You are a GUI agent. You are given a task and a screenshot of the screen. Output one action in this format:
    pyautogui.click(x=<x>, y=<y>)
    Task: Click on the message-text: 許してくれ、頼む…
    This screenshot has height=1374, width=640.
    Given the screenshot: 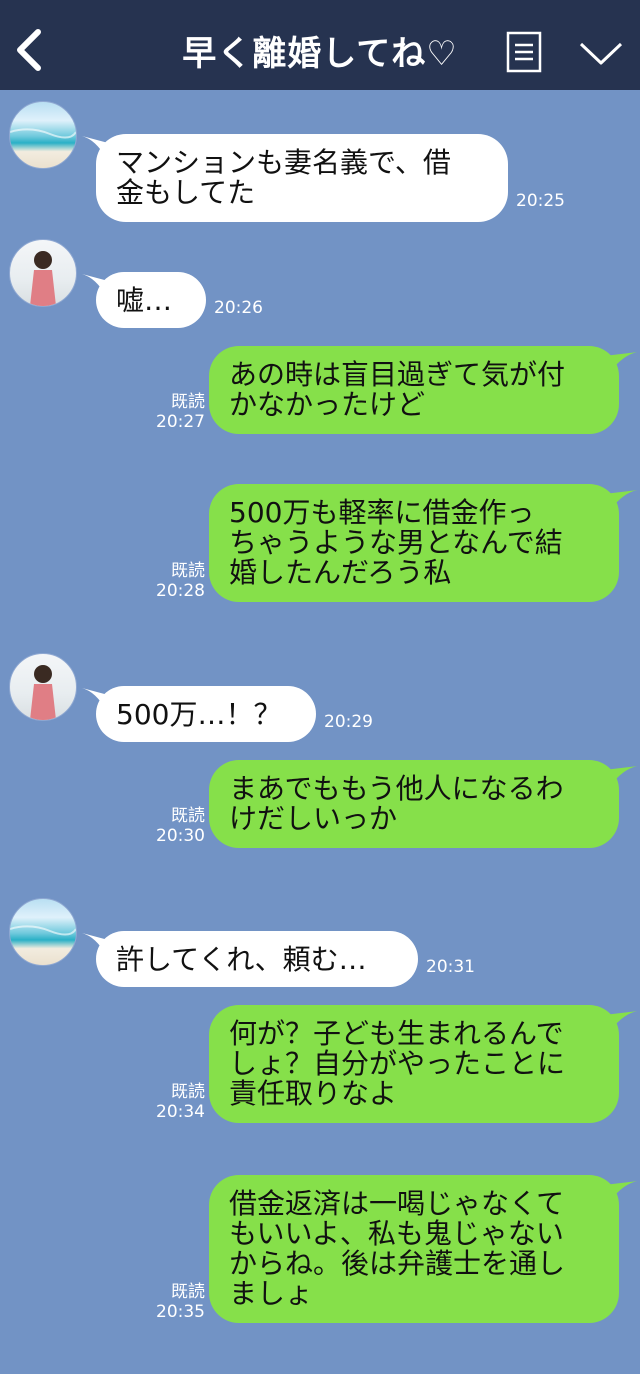 What is the action you would take?
    pyautogui.click(x=241, y=959)
    